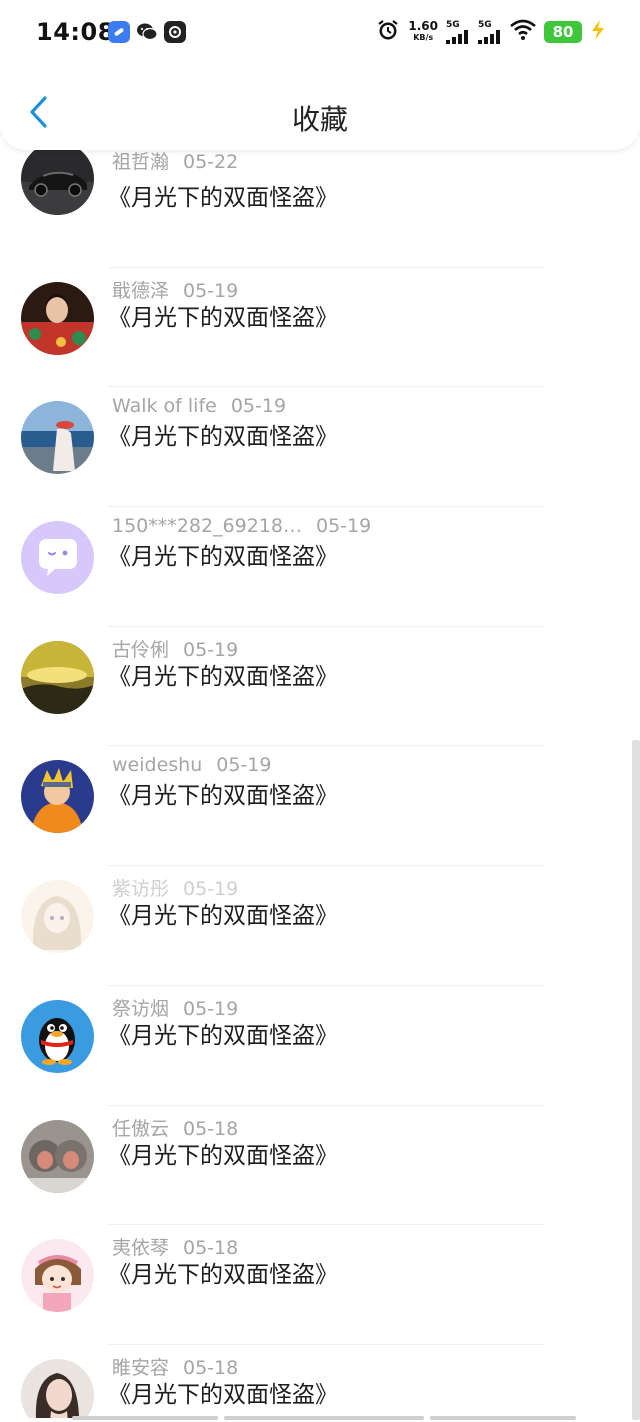 The width and height of the screenshot is (640, 1422). Describe the element at coordinates (523, 32) in the screenshot. I see `wifi-icon` at that location.